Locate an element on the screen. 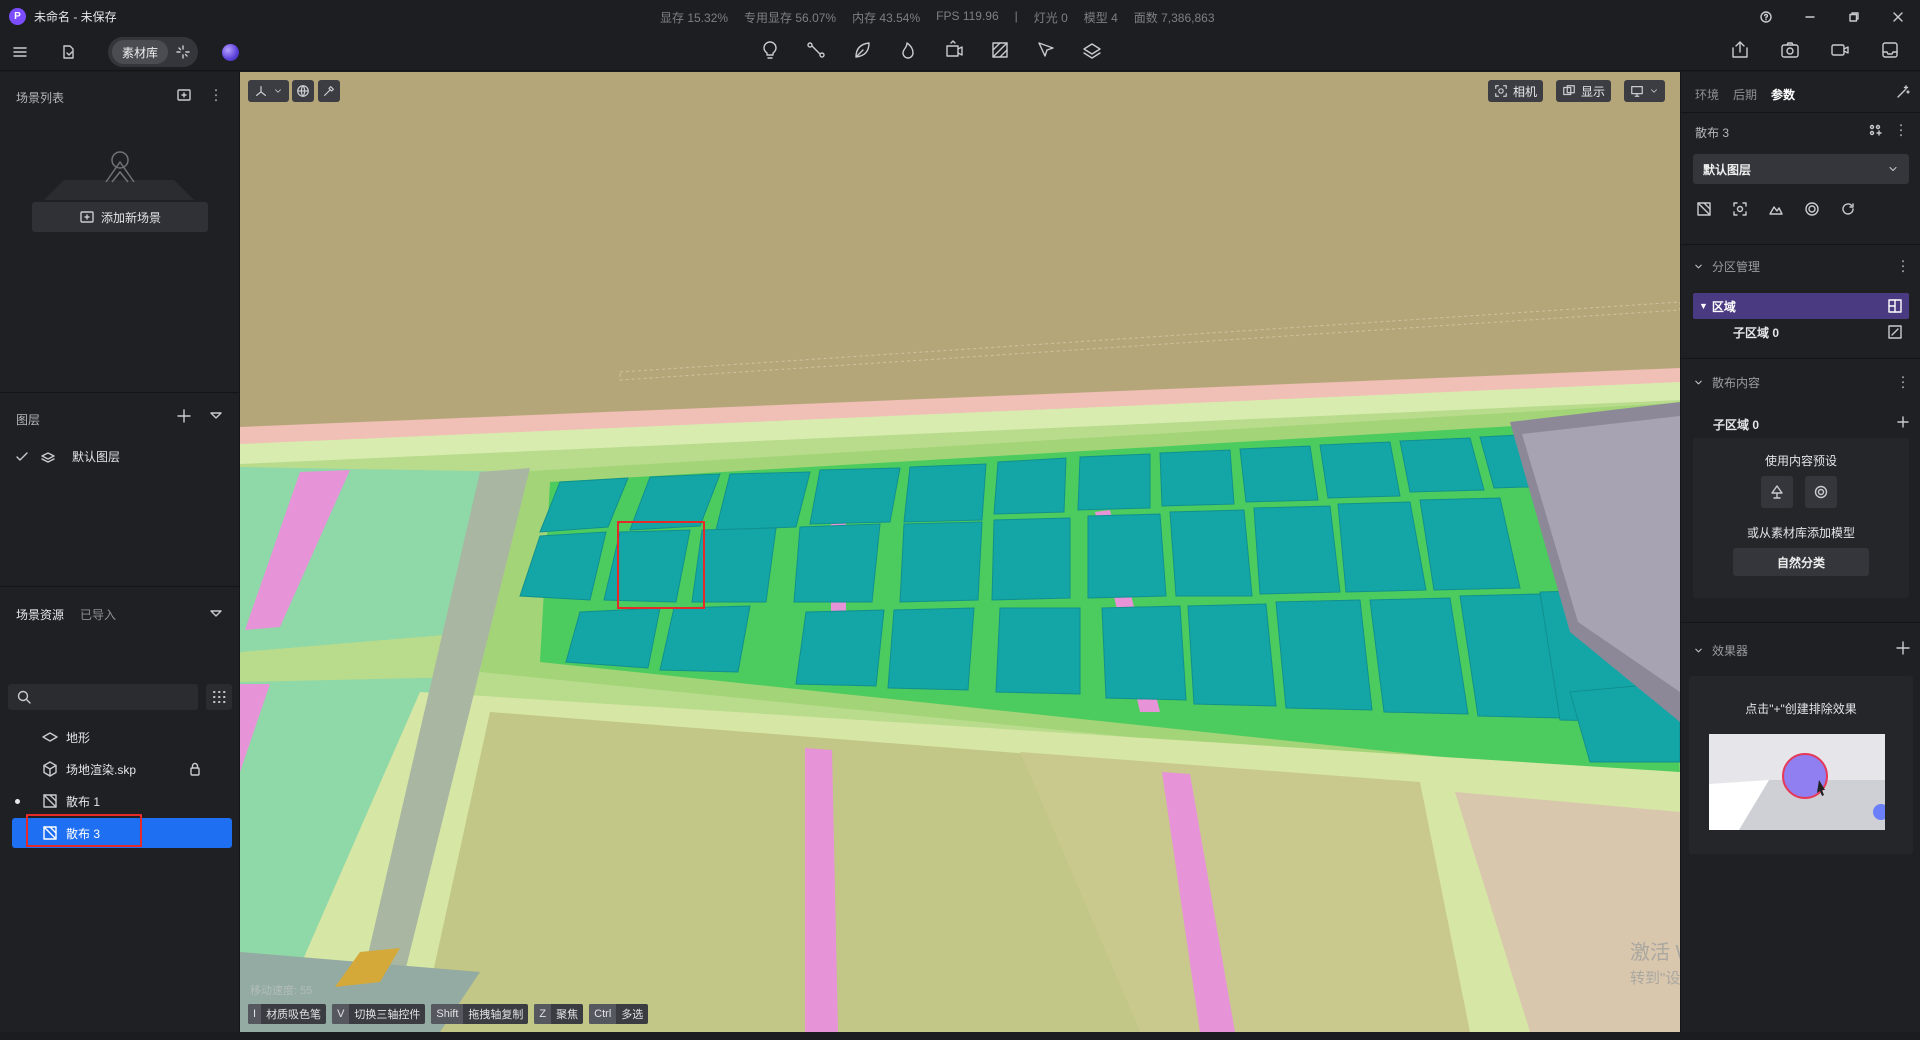 The image size is (1920, 1040). zone-section-header: 分区管理 is located at coordinates (1726, 266).